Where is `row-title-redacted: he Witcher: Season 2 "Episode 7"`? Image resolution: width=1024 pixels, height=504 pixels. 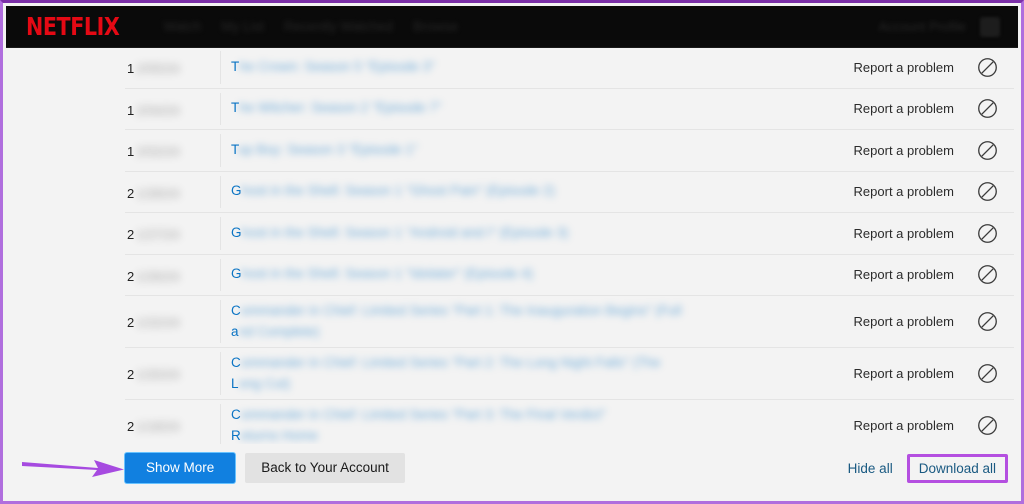 row-title-redacted: he Witcher: Season 2 "Episode 7" is located at coordinates (340, 108).